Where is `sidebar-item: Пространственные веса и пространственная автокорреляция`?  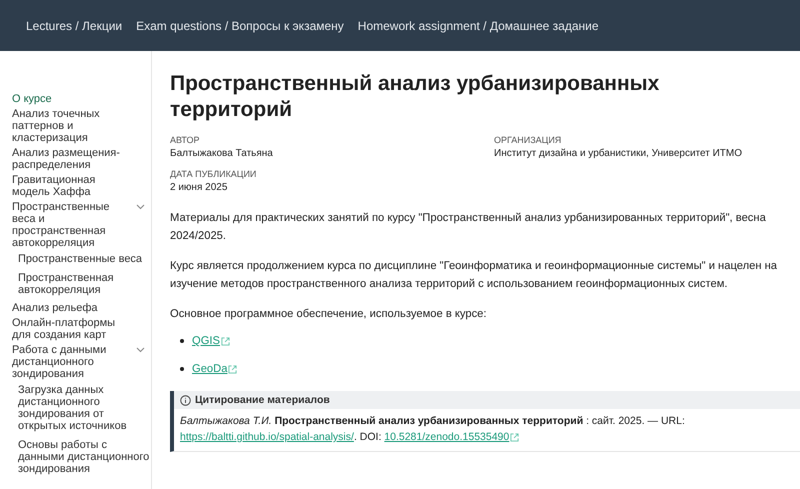 sidebar-item: Пространственные веса и пространственная автокорреляция is located at coordinates (71, 225).